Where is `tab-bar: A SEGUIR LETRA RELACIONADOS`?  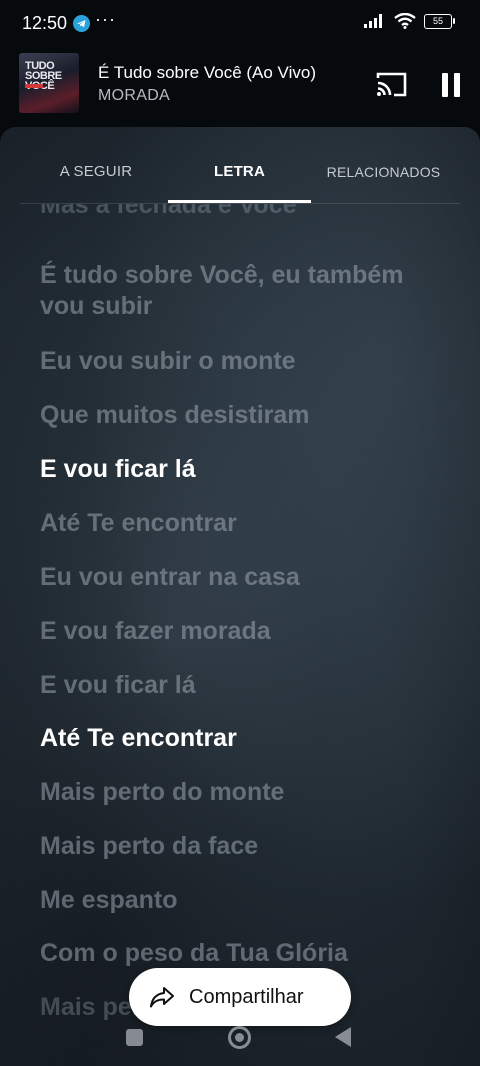
tab-bar: A SEGUIR LETRA RELACIONADOS is located at coordinates (240, 165).